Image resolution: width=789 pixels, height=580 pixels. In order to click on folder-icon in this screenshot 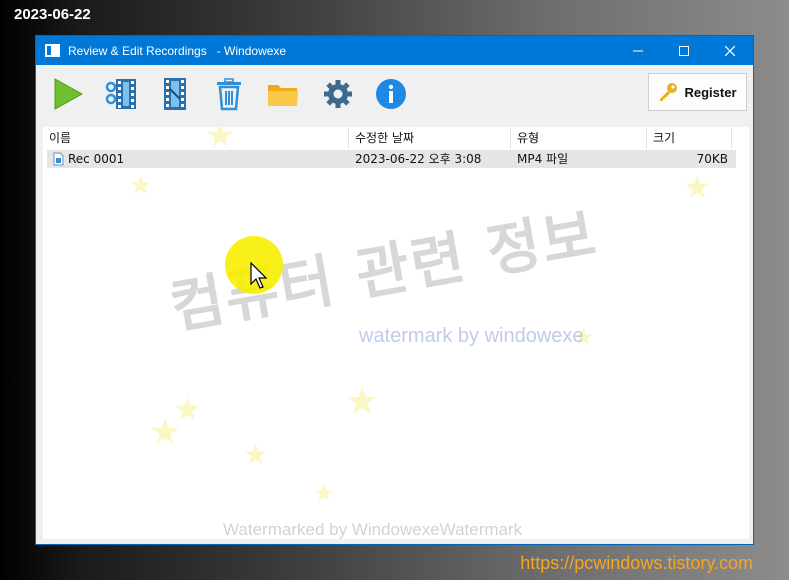, I will do `click(283, 95)`.